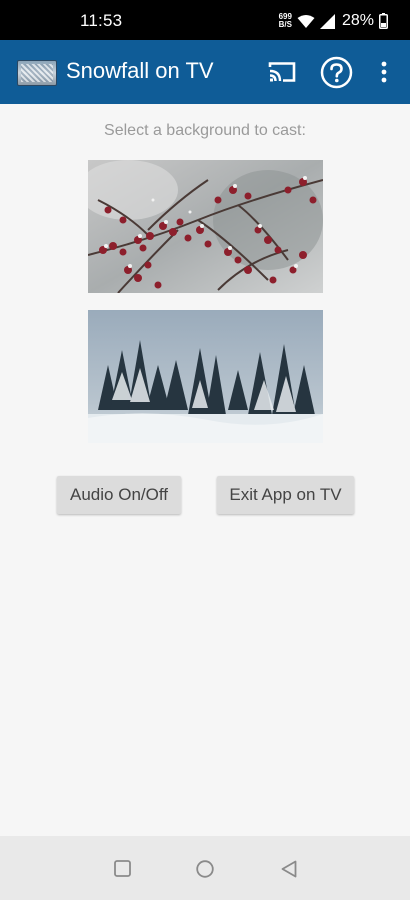 This screenshot has width=410, height=900. Describe the element at coordinates (122, 868) in the screenshot. I see `recents-icon` at that location.